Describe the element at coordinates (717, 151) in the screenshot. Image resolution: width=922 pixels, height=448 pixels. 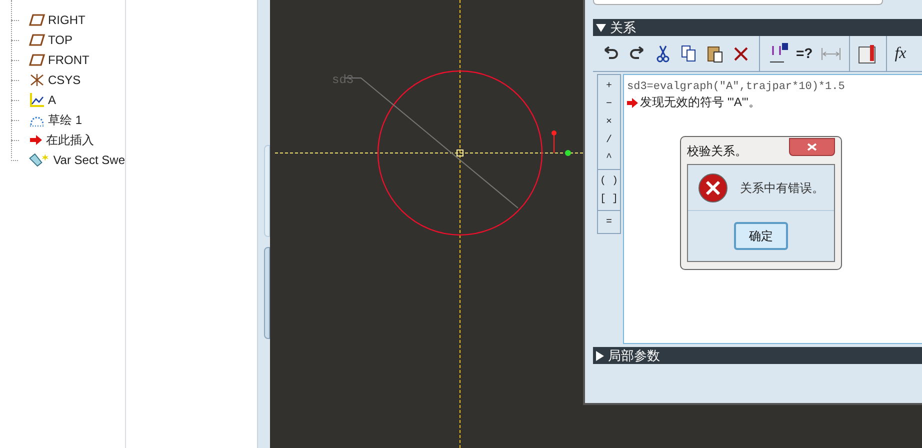
I see `dialog-title: 校验关系。` at that location.